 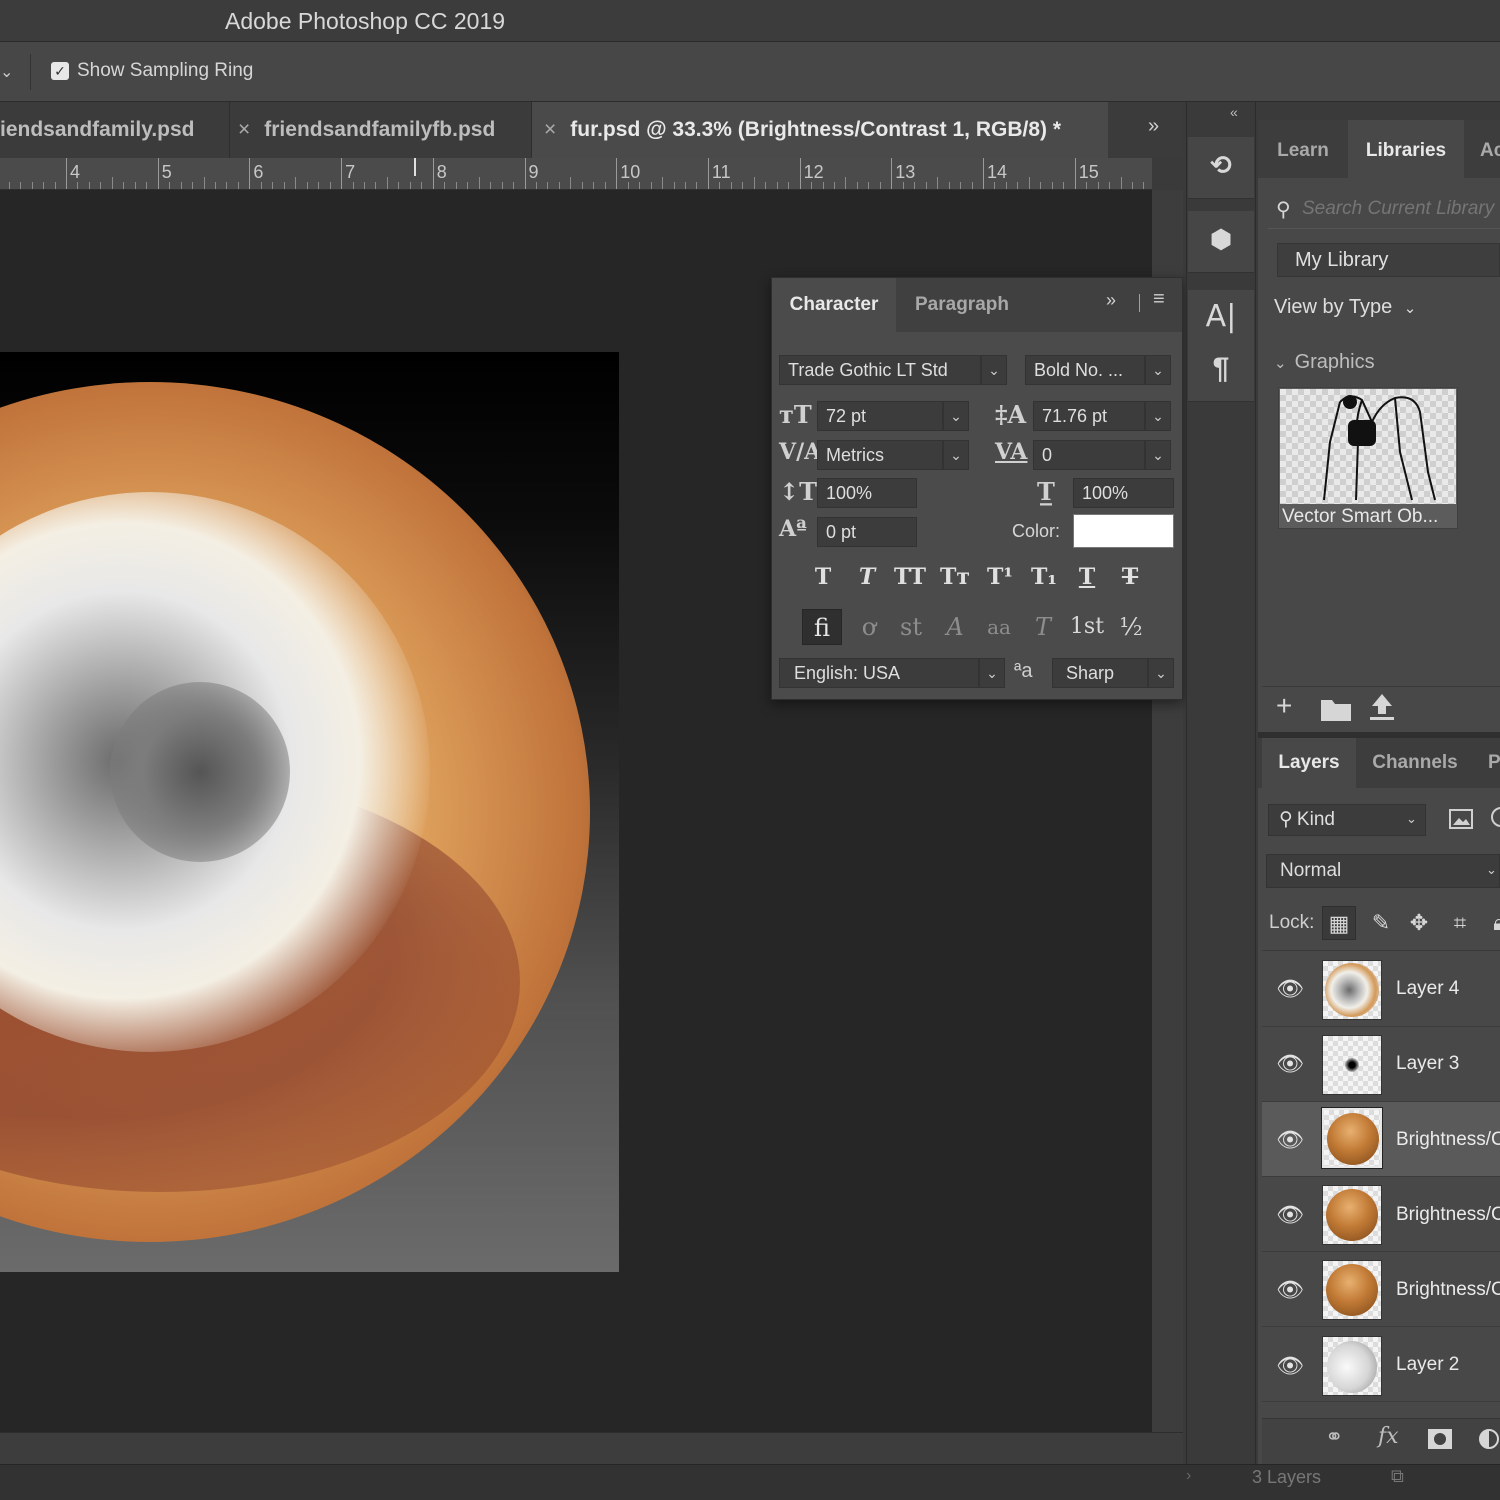 I want to click on tool-preset-dropdown: ⌄, so click(x=6, y=72).